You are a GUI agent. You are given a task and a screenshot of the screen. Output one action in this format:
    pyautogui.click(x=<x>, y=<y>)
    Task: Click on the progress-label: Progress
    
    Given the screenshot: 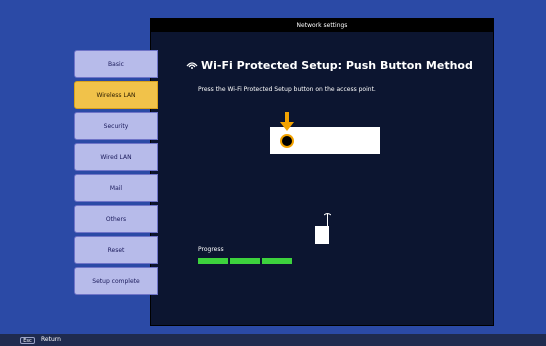 What is the action you would take?
    pyautogui.click(x=211, y=249)
    